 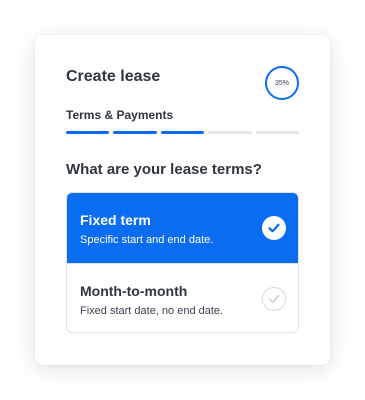 What do you see at coordinates (164, 169) in the screenshot?
I see `question-heading: What are your lease terms?` at bounding box center [164, 169].